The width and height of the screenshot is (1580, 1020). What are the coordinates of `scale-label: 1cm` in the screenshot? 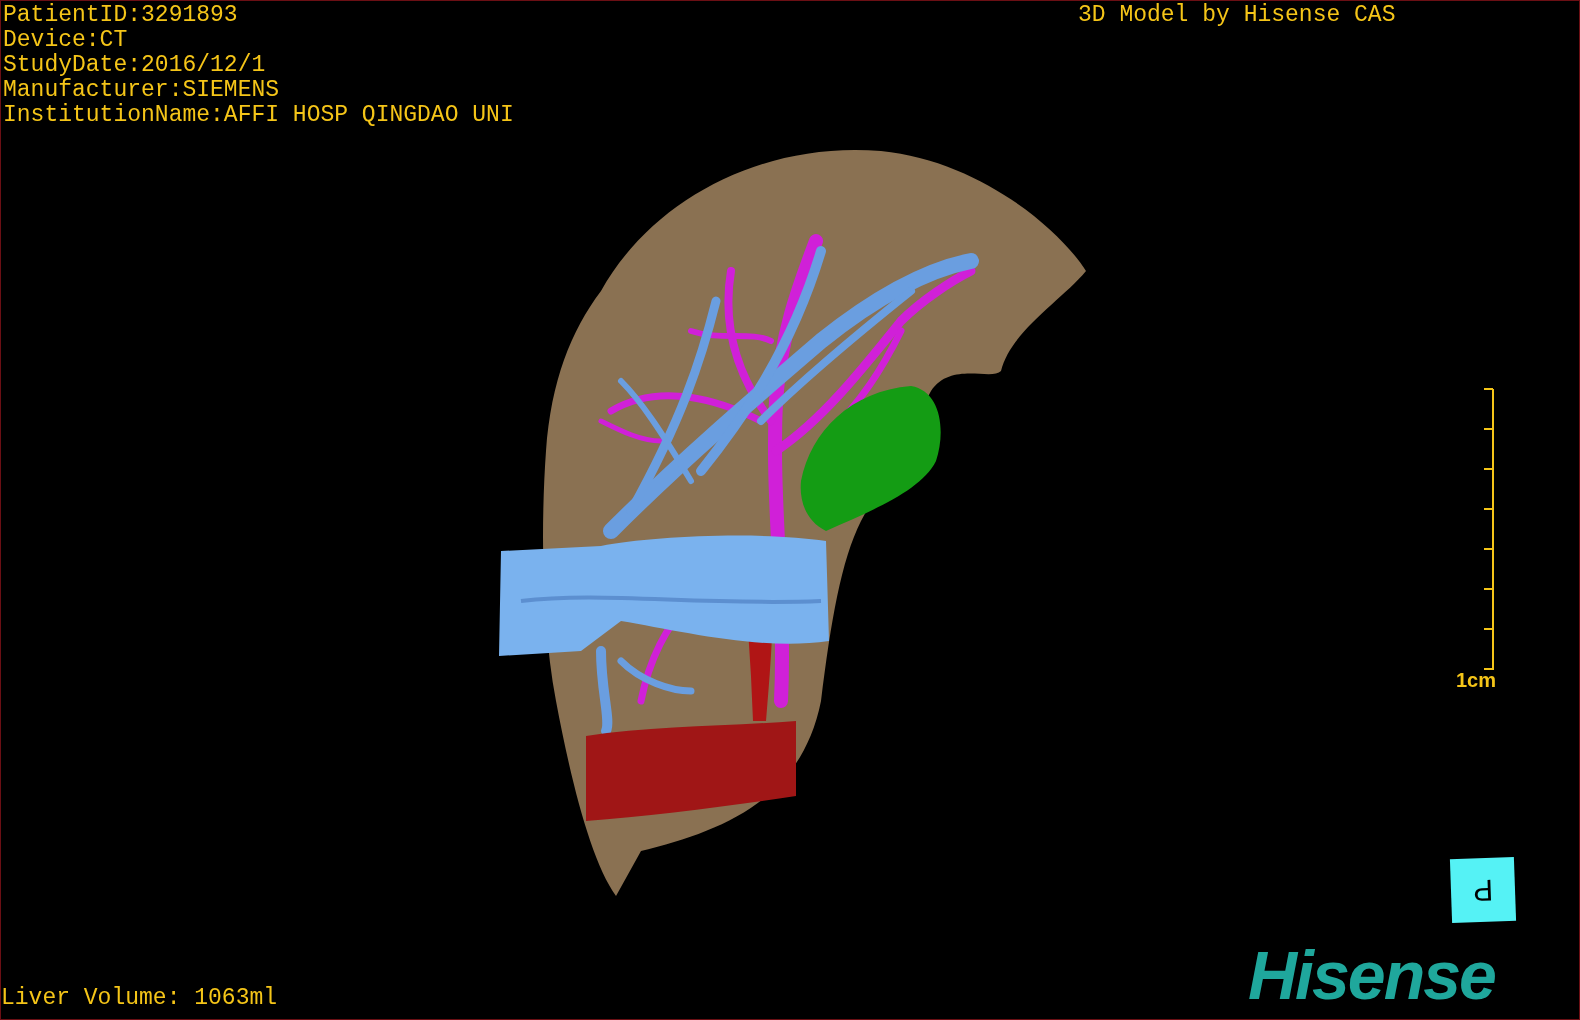 It's located at (1476, 680).